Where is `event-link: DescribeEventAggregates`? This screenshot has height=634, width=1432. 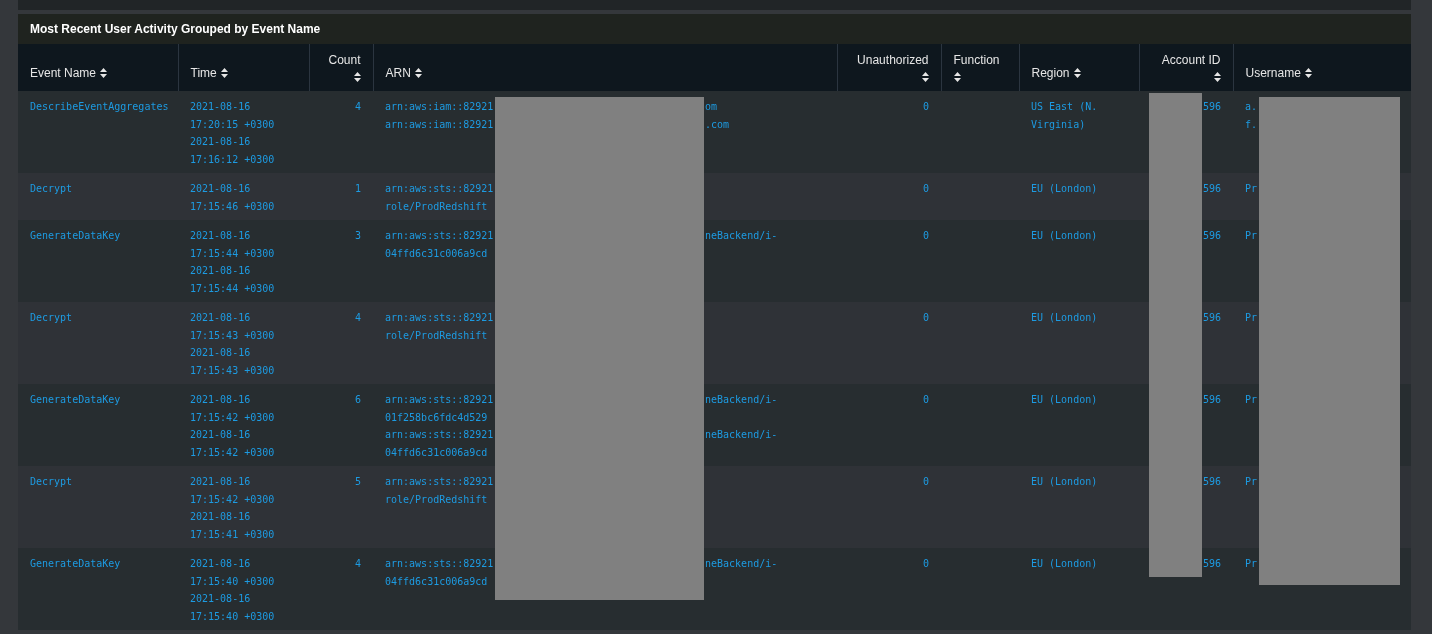
event-link: DescribeEventAggregates is located at coordinates (99, 107).